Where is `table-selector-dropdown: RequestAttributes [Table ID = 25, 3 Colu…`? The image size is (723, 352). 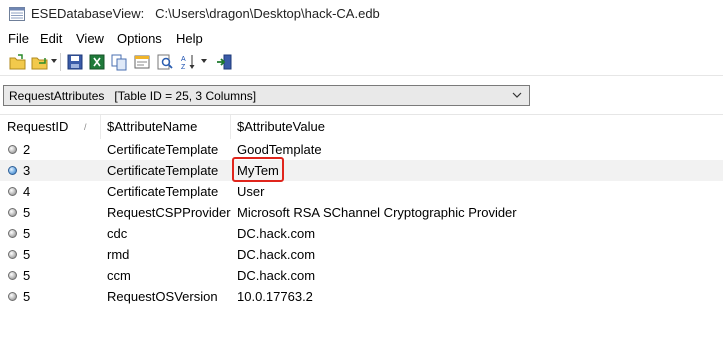
table-selector-dropdown: RequestAttributes [Table ID = 25, 3 Colu… is located at coordinates (266, 95).